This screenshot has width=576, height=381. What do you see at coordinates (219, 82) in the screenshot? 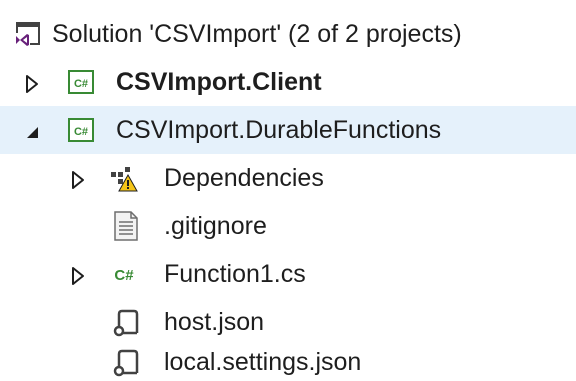
I see `project-label-client: CSVImport.Client` at bounding box center [219, 82].